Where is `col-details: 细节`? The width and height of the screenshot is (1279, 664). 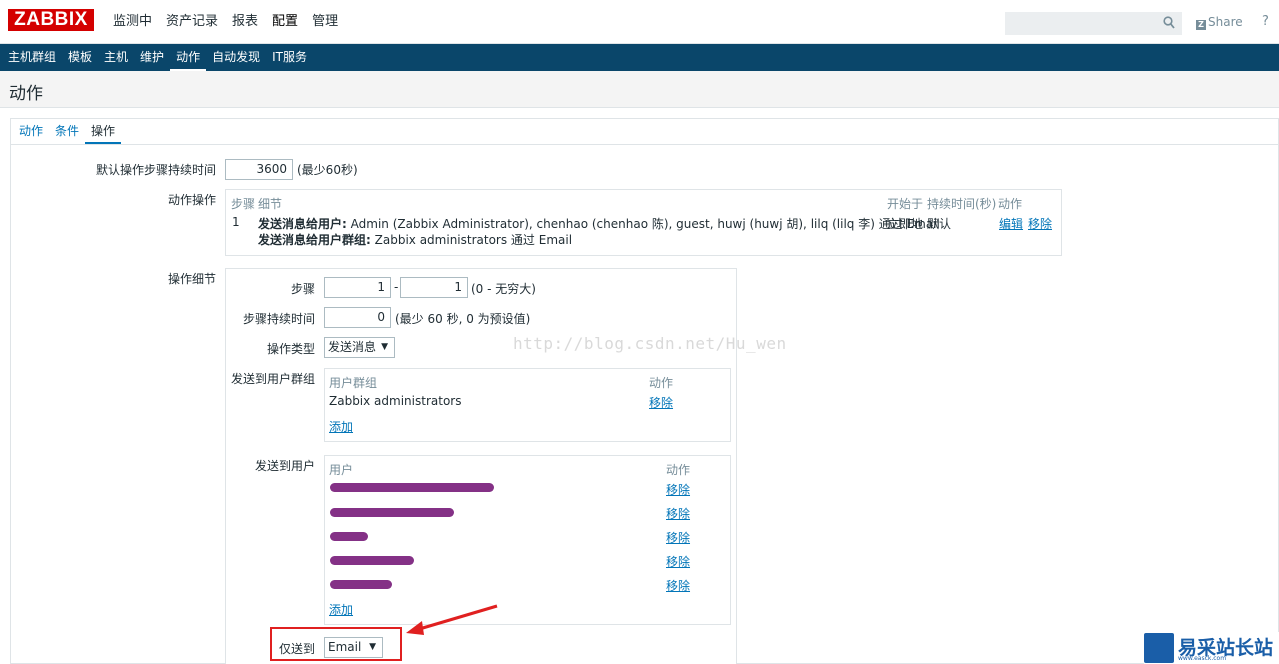 col-details: 细节 is located at coordinates (270, 204).